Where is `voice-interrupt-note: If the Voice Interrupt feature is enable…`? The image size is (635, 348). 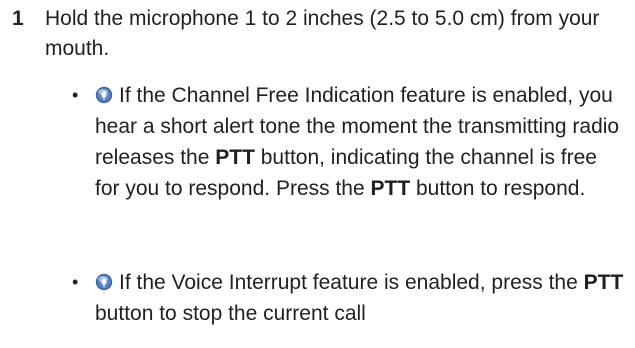 voice-interrupt-note: If the Voice Interrupt feature is enable… is located at coordinates (360, 298).